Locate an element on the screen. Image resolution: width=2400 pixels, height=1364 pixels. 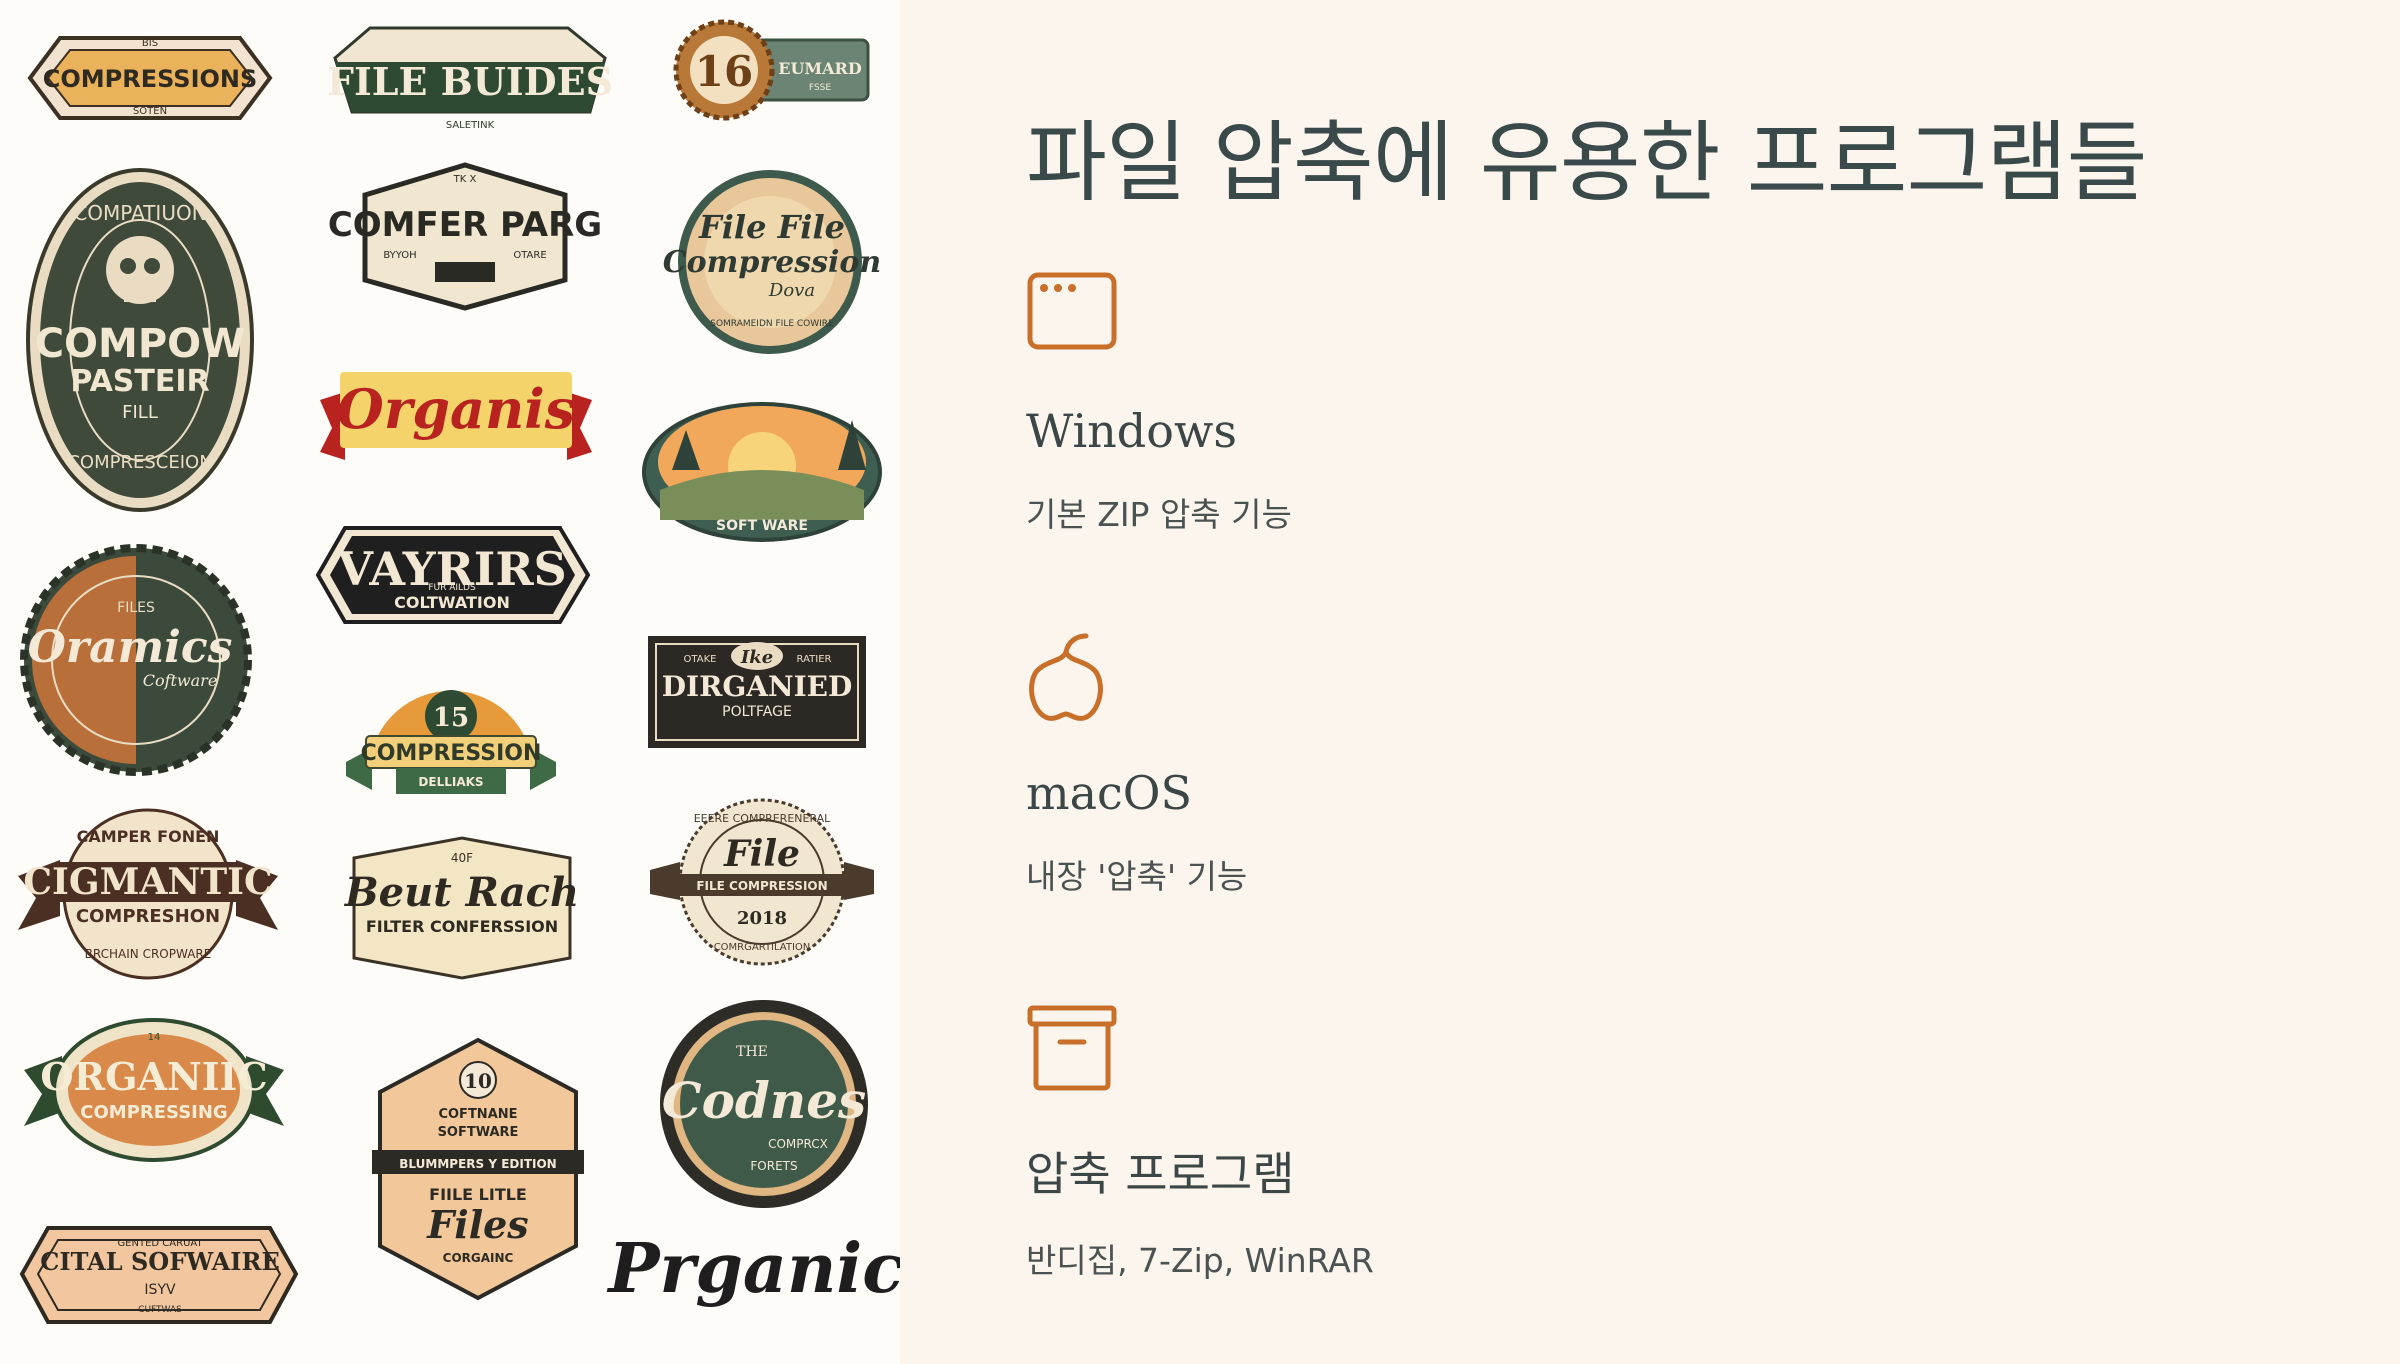
badge-compow-main: COMPOW is located at coordinates (140, 344).